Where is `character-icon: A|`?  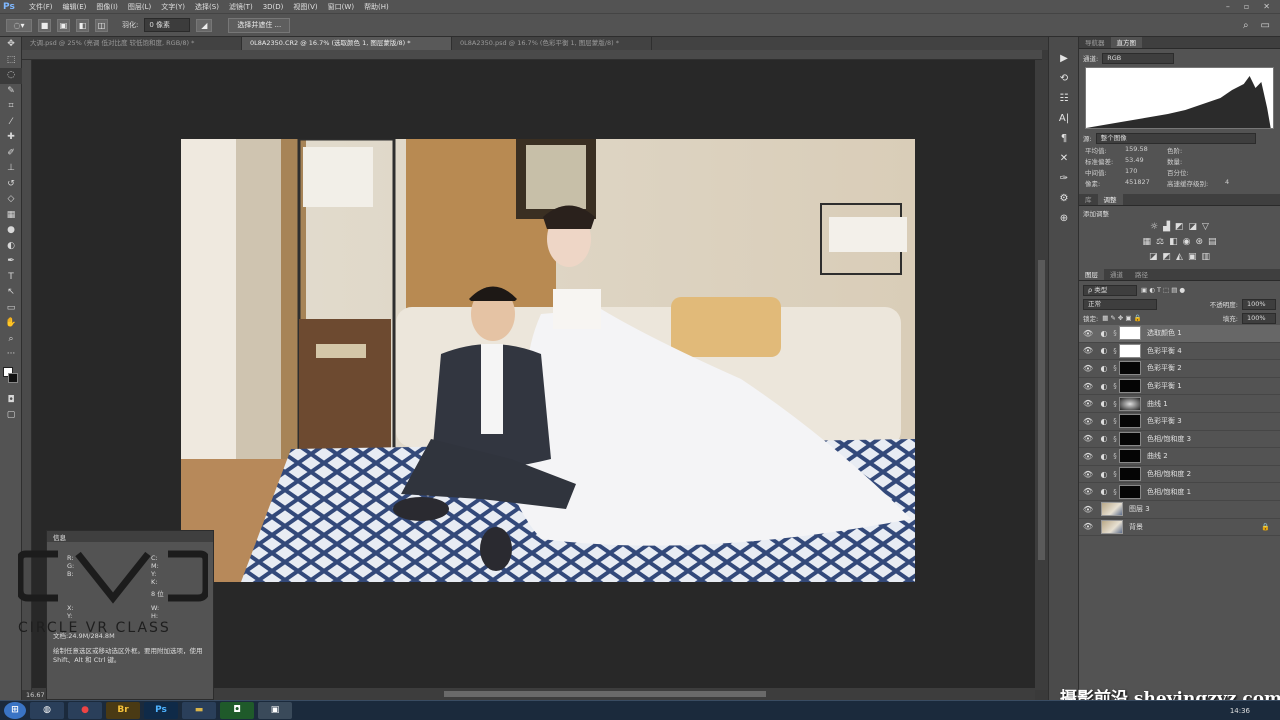 character-icon: A| is located at coordinates (1064, 119).